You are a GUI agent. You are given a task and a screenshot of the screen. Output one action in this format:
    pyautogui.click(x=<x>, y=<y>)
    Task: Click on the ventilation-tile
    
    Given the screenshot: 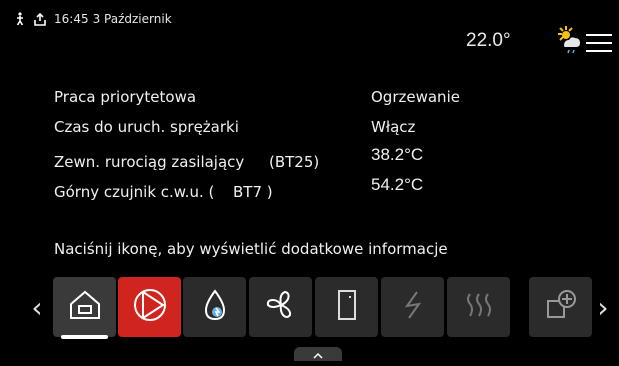 What is the action you would take?
    pyautogui.click(x=280, y=307)
    